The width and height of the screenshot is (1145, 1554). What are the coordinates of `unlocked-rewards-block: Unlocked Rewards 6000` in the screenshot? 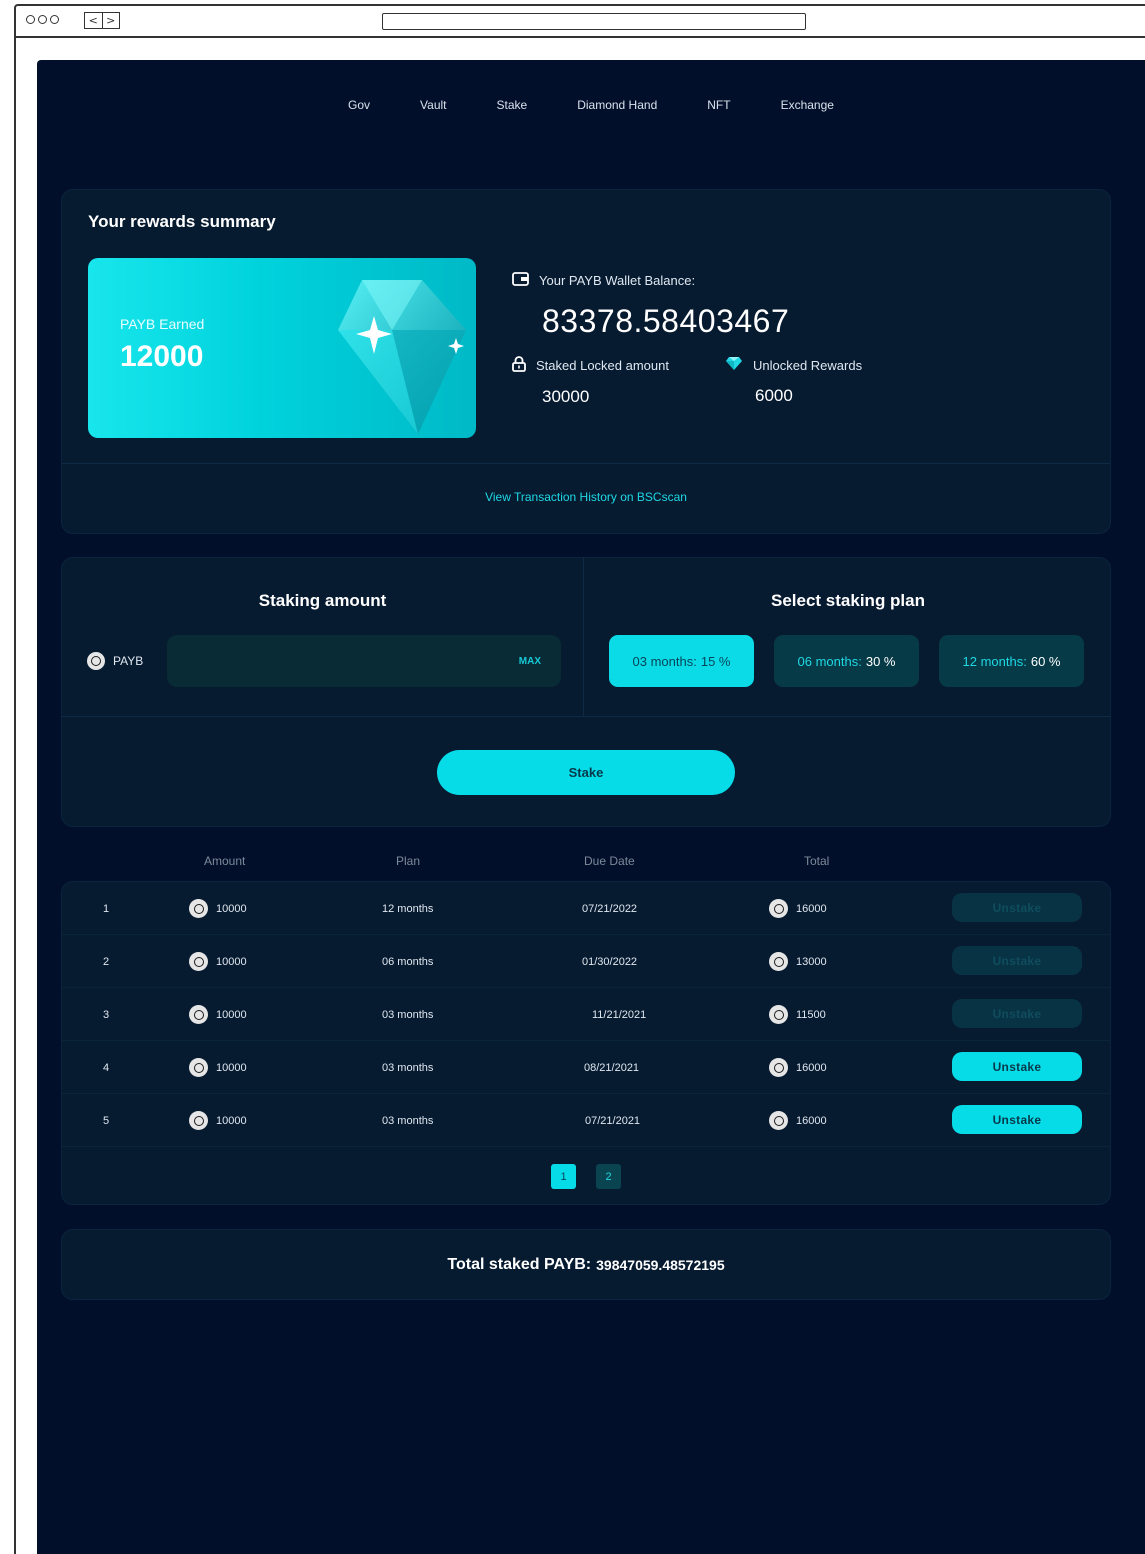 It's located at (793, 381).